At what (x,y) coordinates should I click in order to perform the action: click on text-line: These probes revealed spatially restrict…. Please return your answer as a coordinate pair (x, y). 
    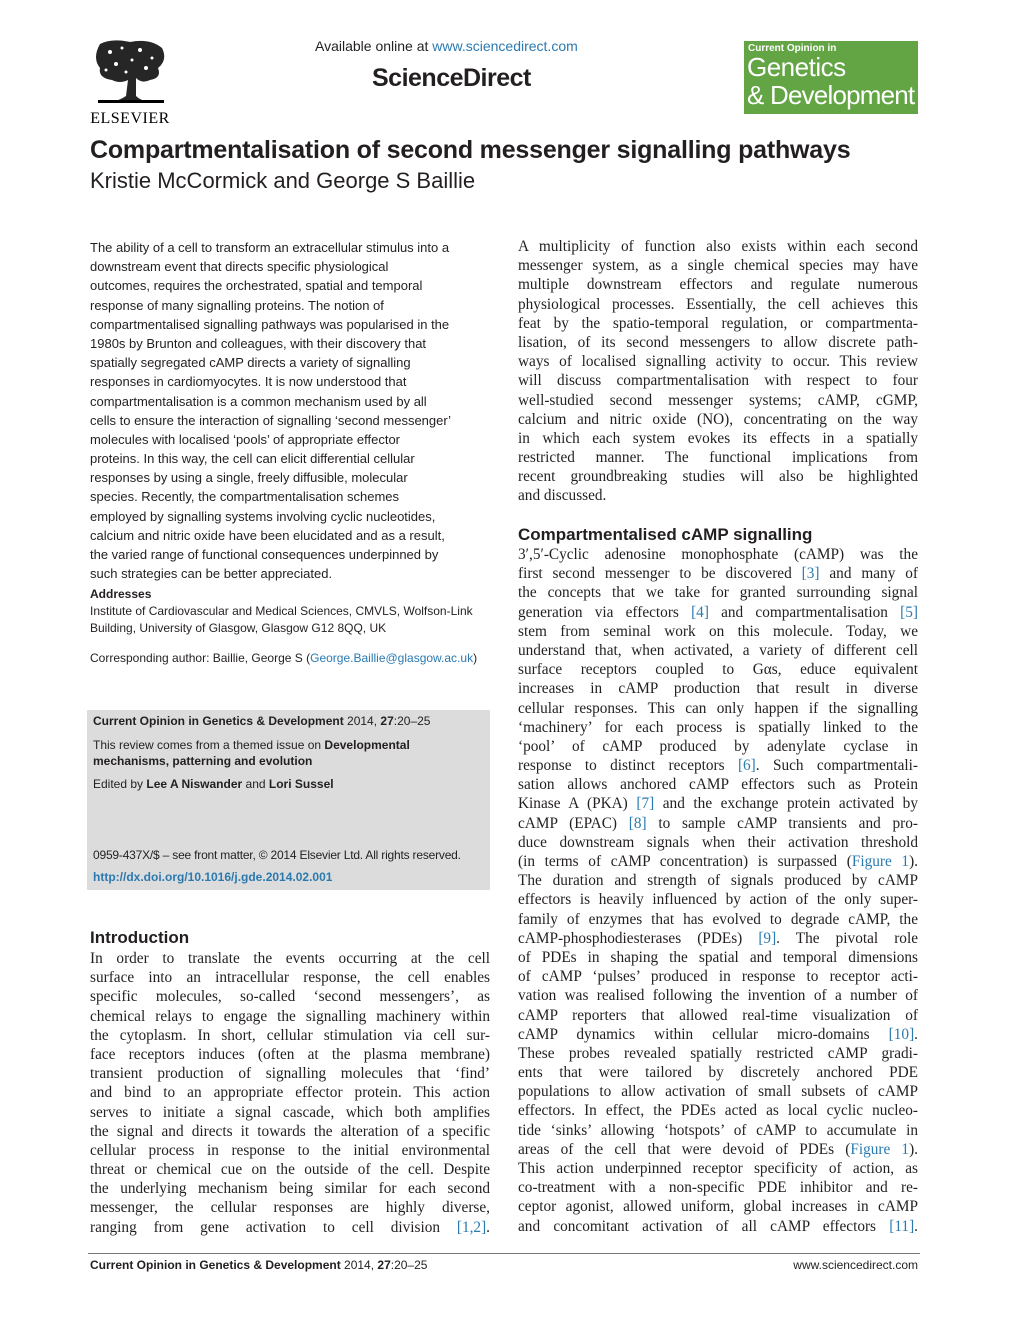
    Looking at the image, I should click on (718, 1053).